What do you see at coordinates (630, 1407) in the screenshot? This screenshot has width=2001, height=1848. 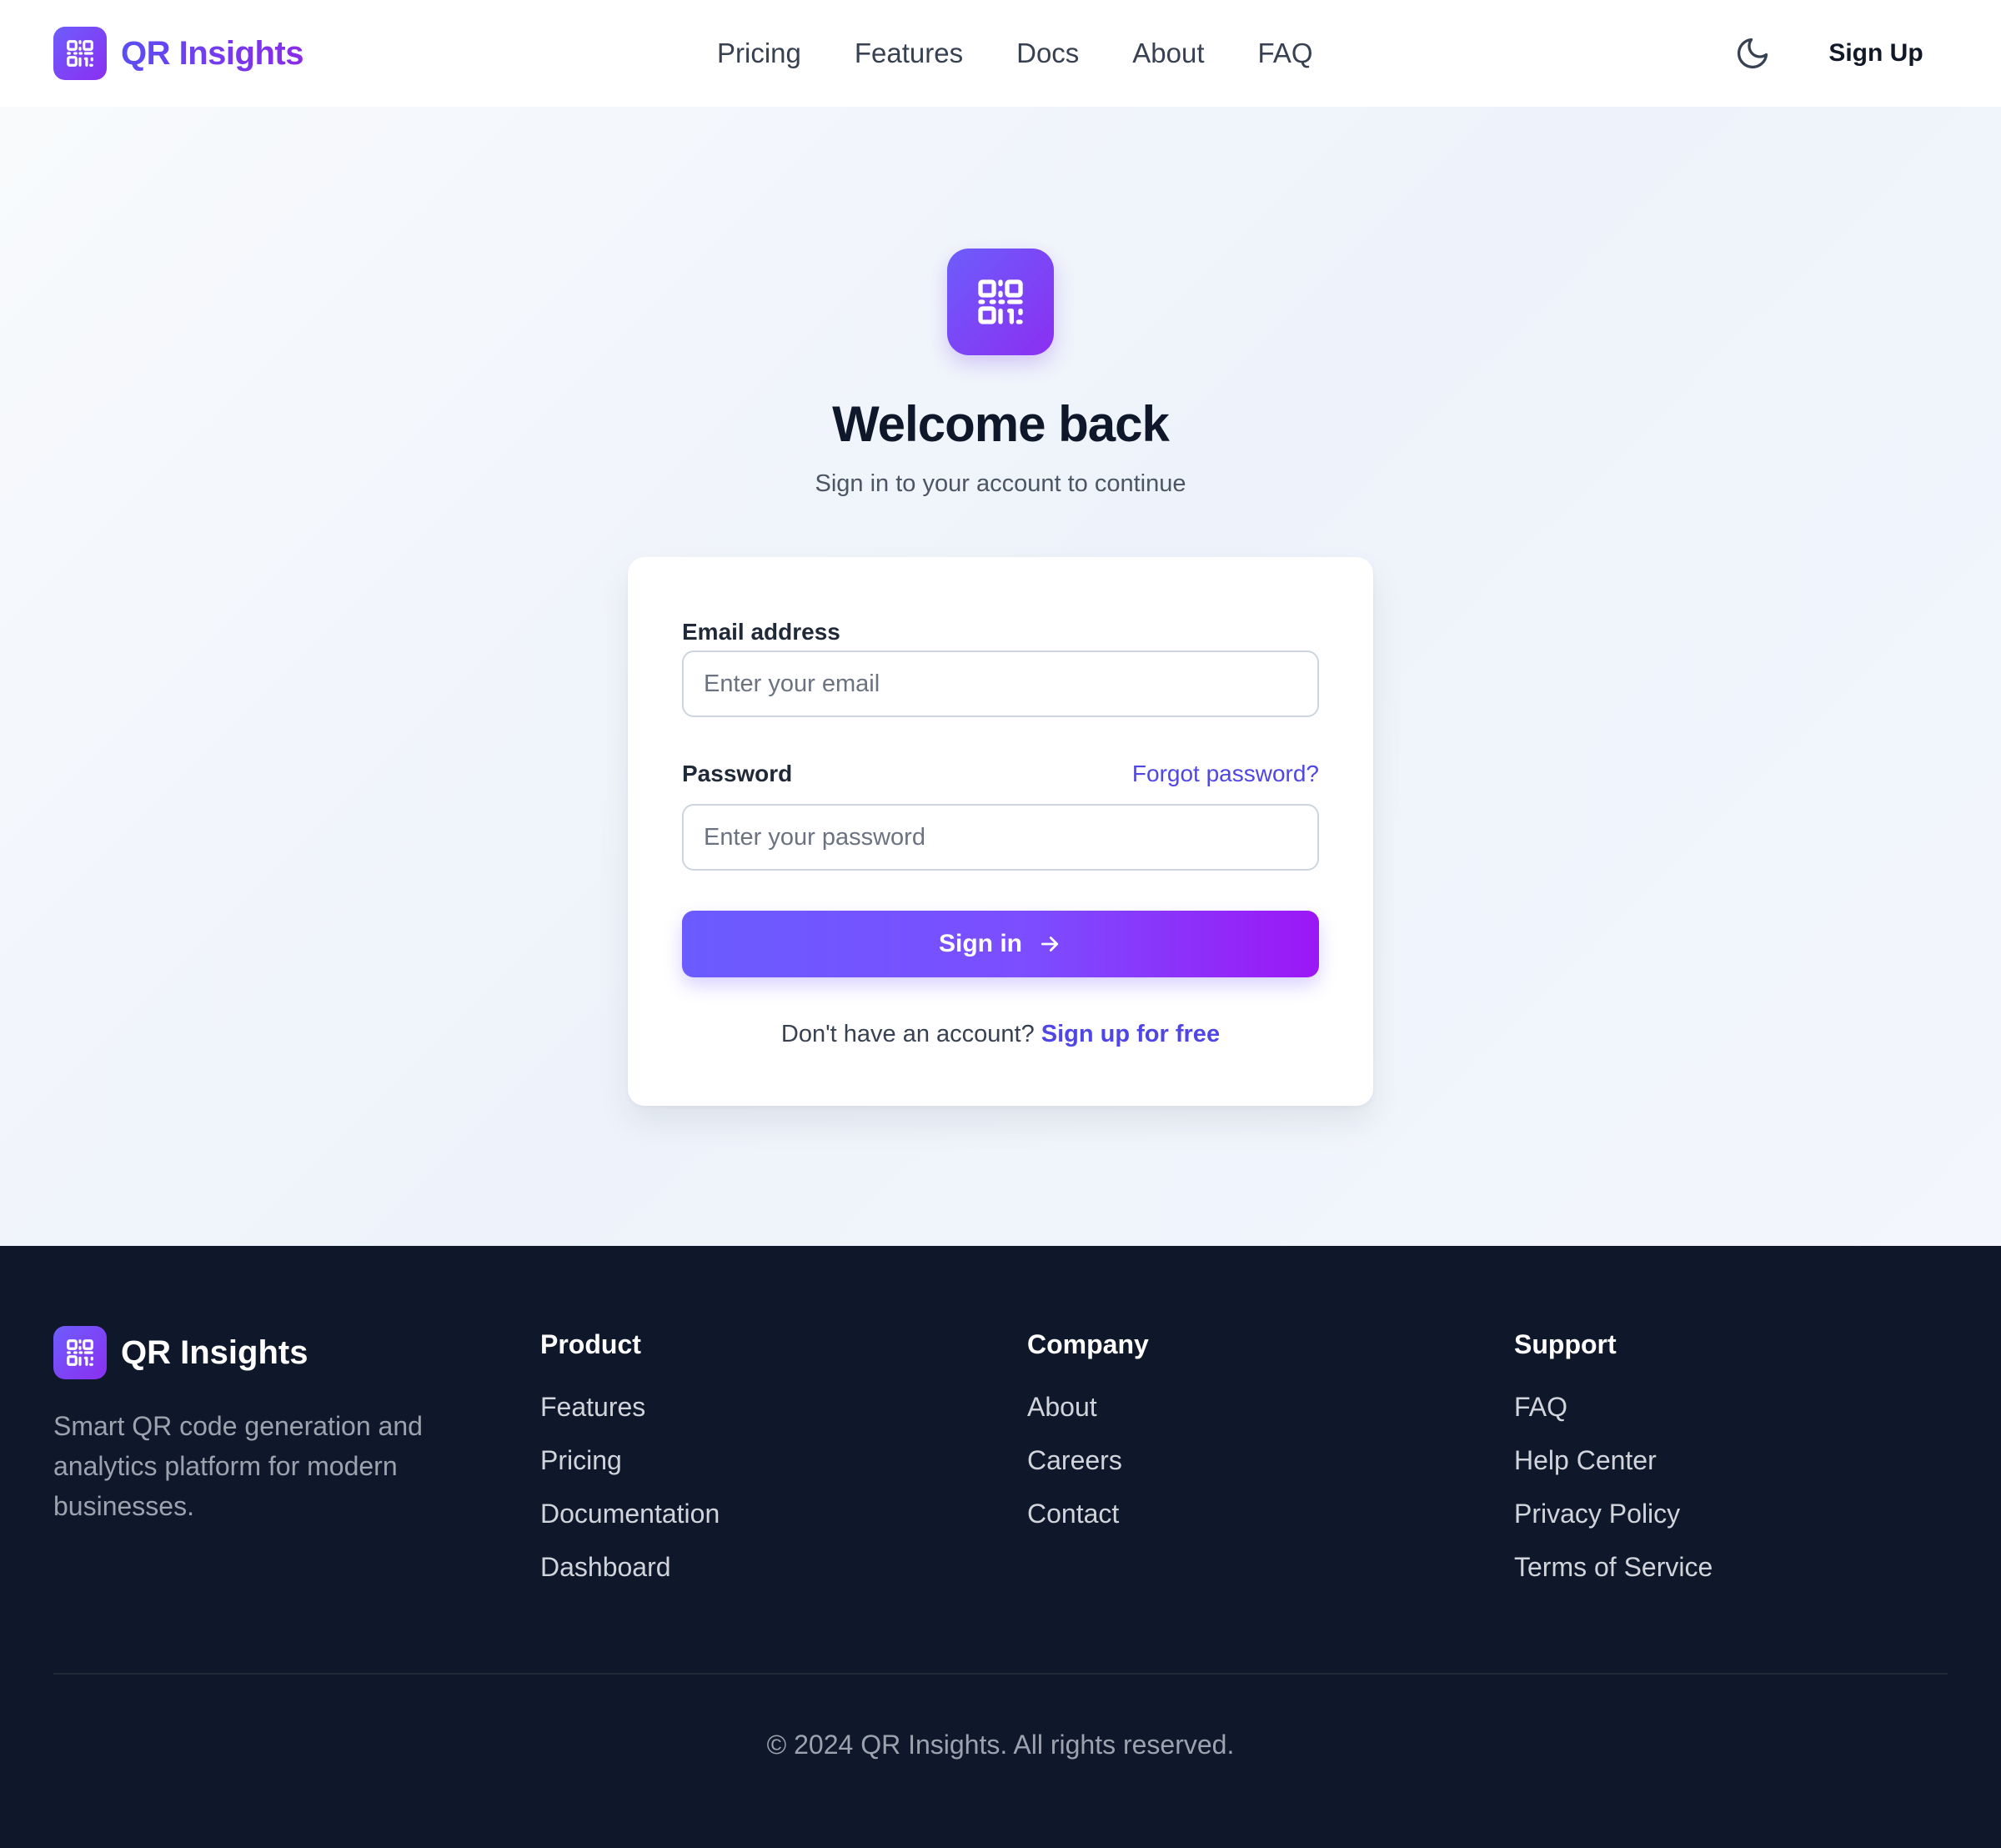 I see `footer-link-features: Features` at bounding box center [630, 1407].